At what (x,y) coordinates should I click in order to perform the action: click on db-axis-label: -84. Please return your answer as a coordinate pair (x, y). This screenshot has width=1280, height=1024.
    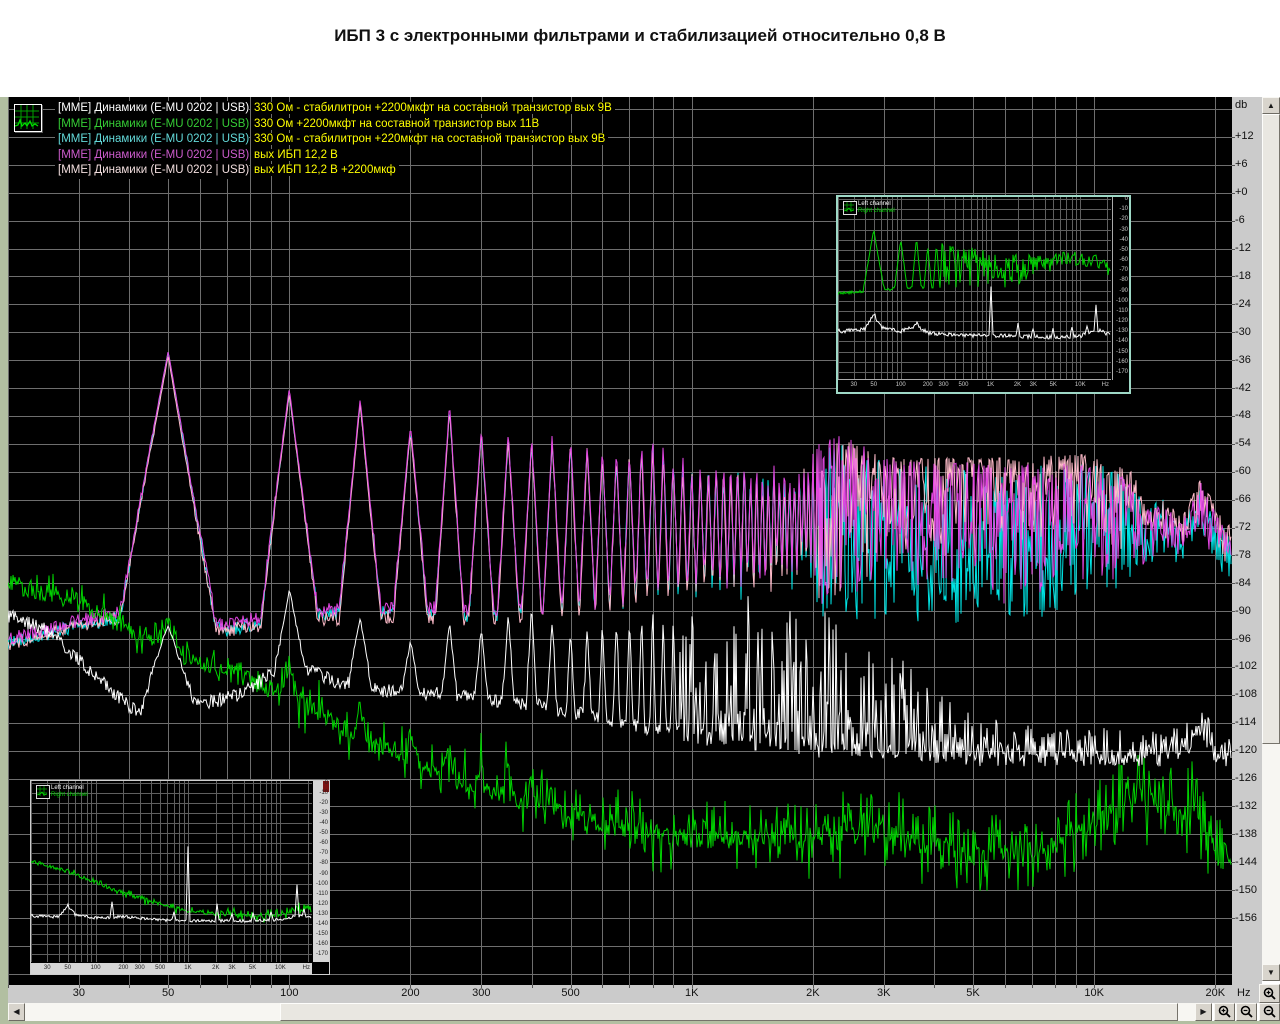
    Looking at the image, I should click on (1243, 582).